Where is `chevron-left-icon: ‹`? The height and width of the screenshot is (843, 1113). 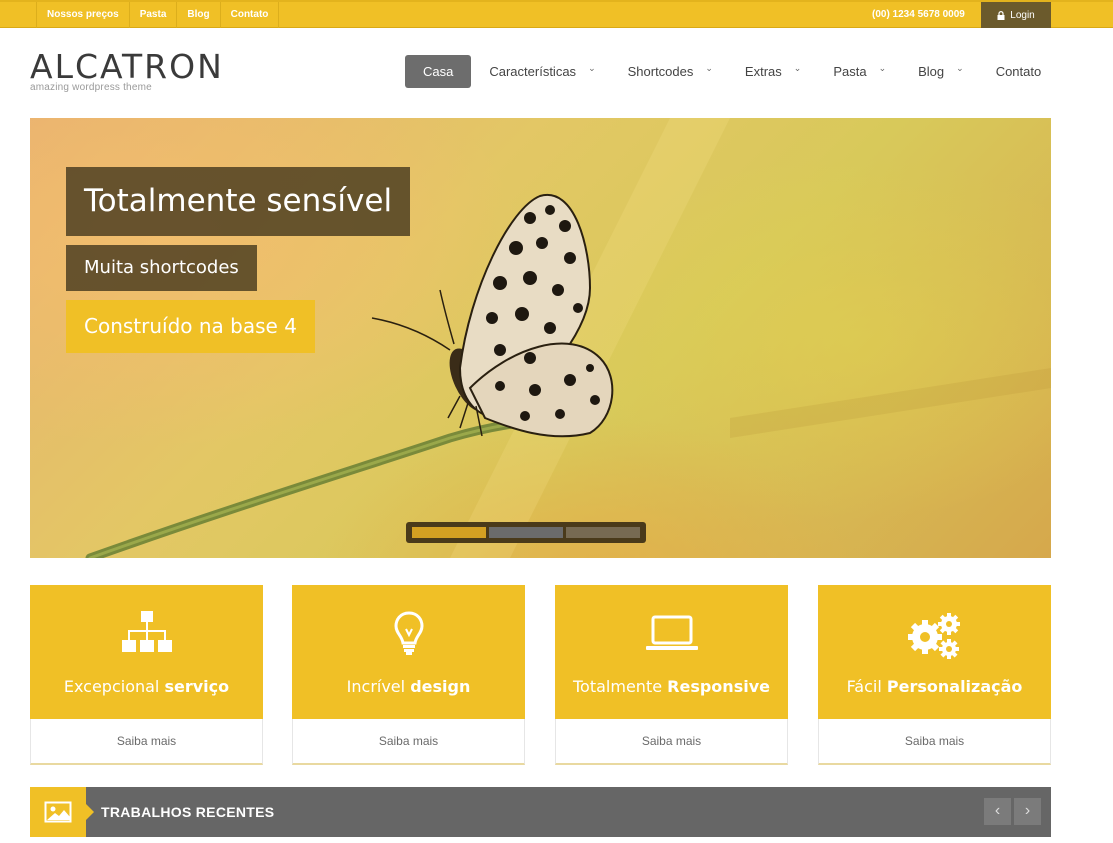 chevron-left-icon: ‹ is located at coordinates (997, 811).